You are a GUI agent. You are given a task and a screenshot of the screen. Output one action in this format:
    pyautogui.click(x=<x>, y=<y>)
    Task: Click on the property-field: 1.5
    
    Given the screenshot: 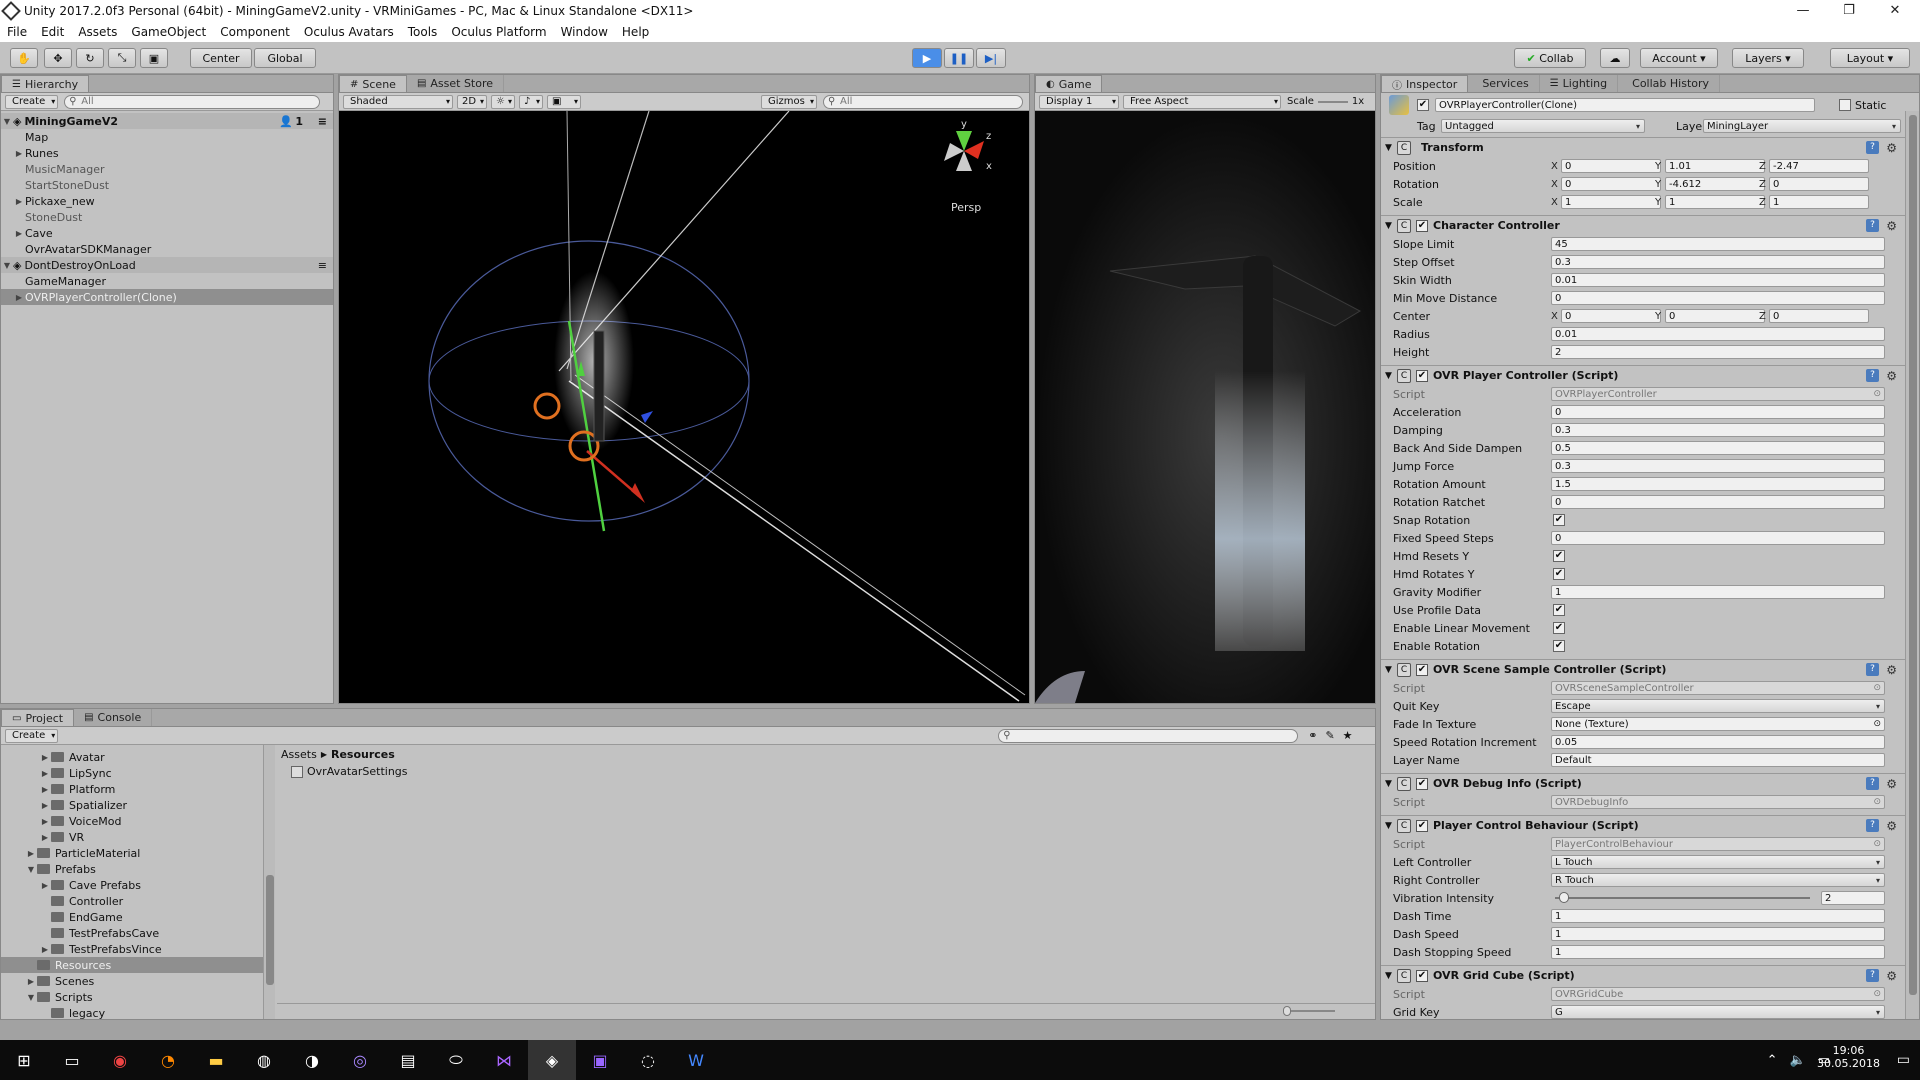 What is the action you would take?
    pyautogui.click(x=1718, y=484)
    